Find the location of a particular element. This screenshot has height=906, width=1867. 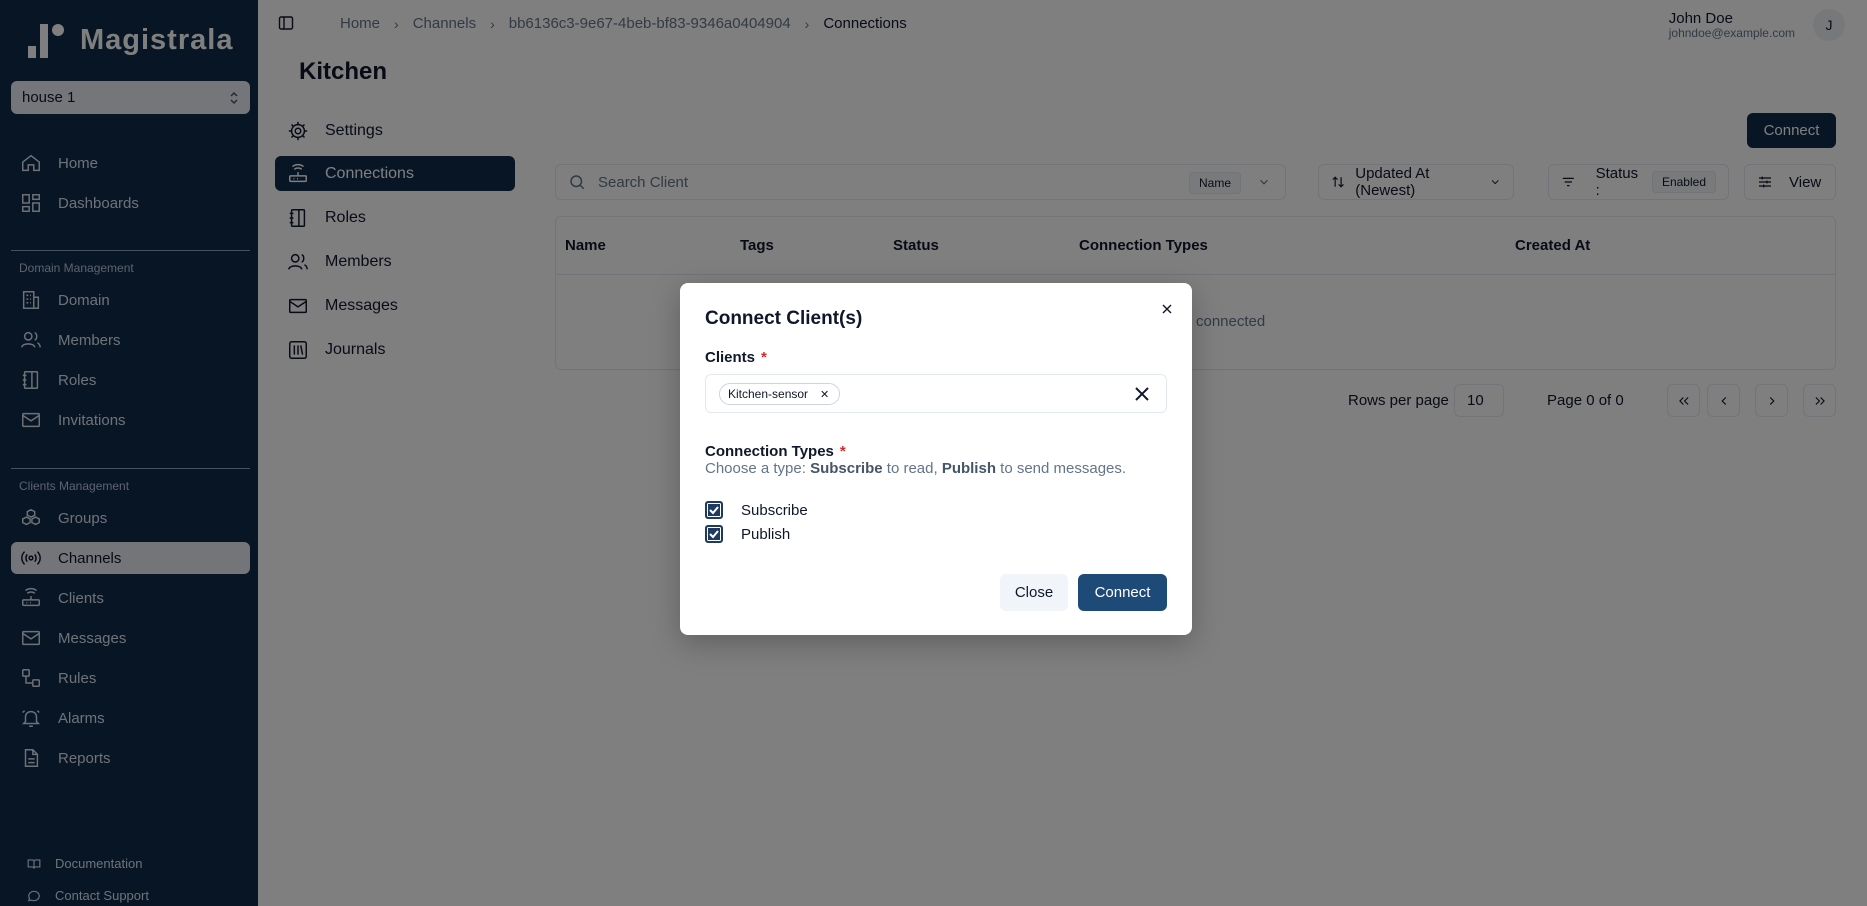

hint-suffix: to send messages. is located at coordinates (1061, 468).